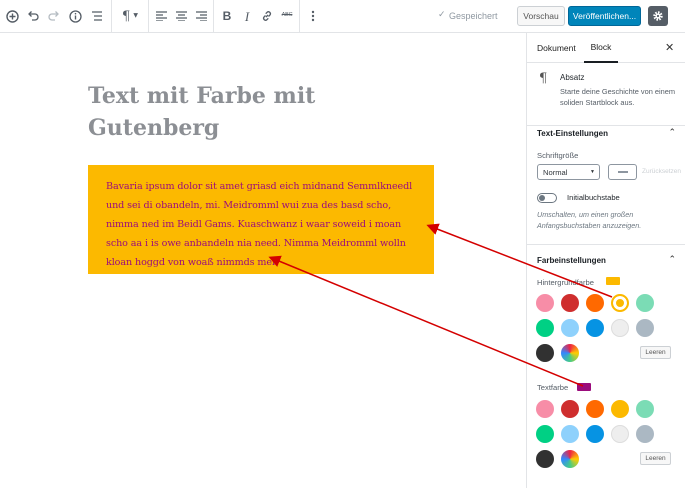 The image size is (685, 488). Describe the element at coordinates (601, 48) in the screenshot. I see `tab-block: Block` at that location.